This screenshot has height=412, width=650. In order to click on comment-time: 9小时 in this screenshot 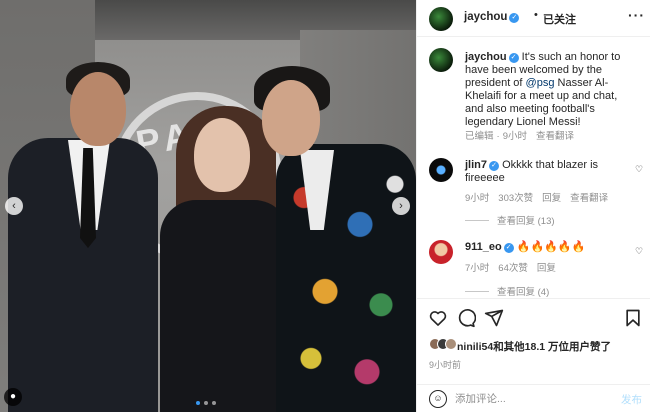, I will do `click(477, 198)`.